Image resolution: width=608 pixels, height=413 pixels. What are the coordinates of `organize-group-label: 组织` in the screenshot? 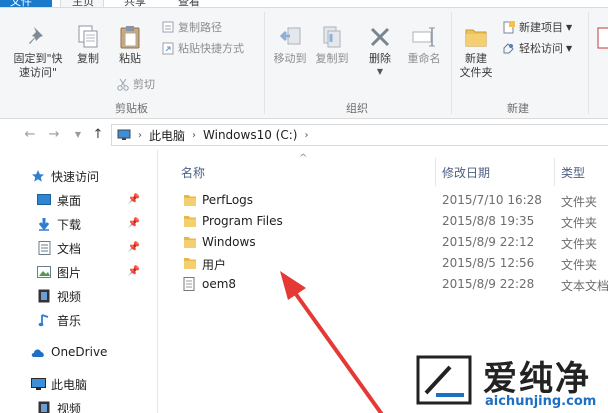 It's located at (357, 108).